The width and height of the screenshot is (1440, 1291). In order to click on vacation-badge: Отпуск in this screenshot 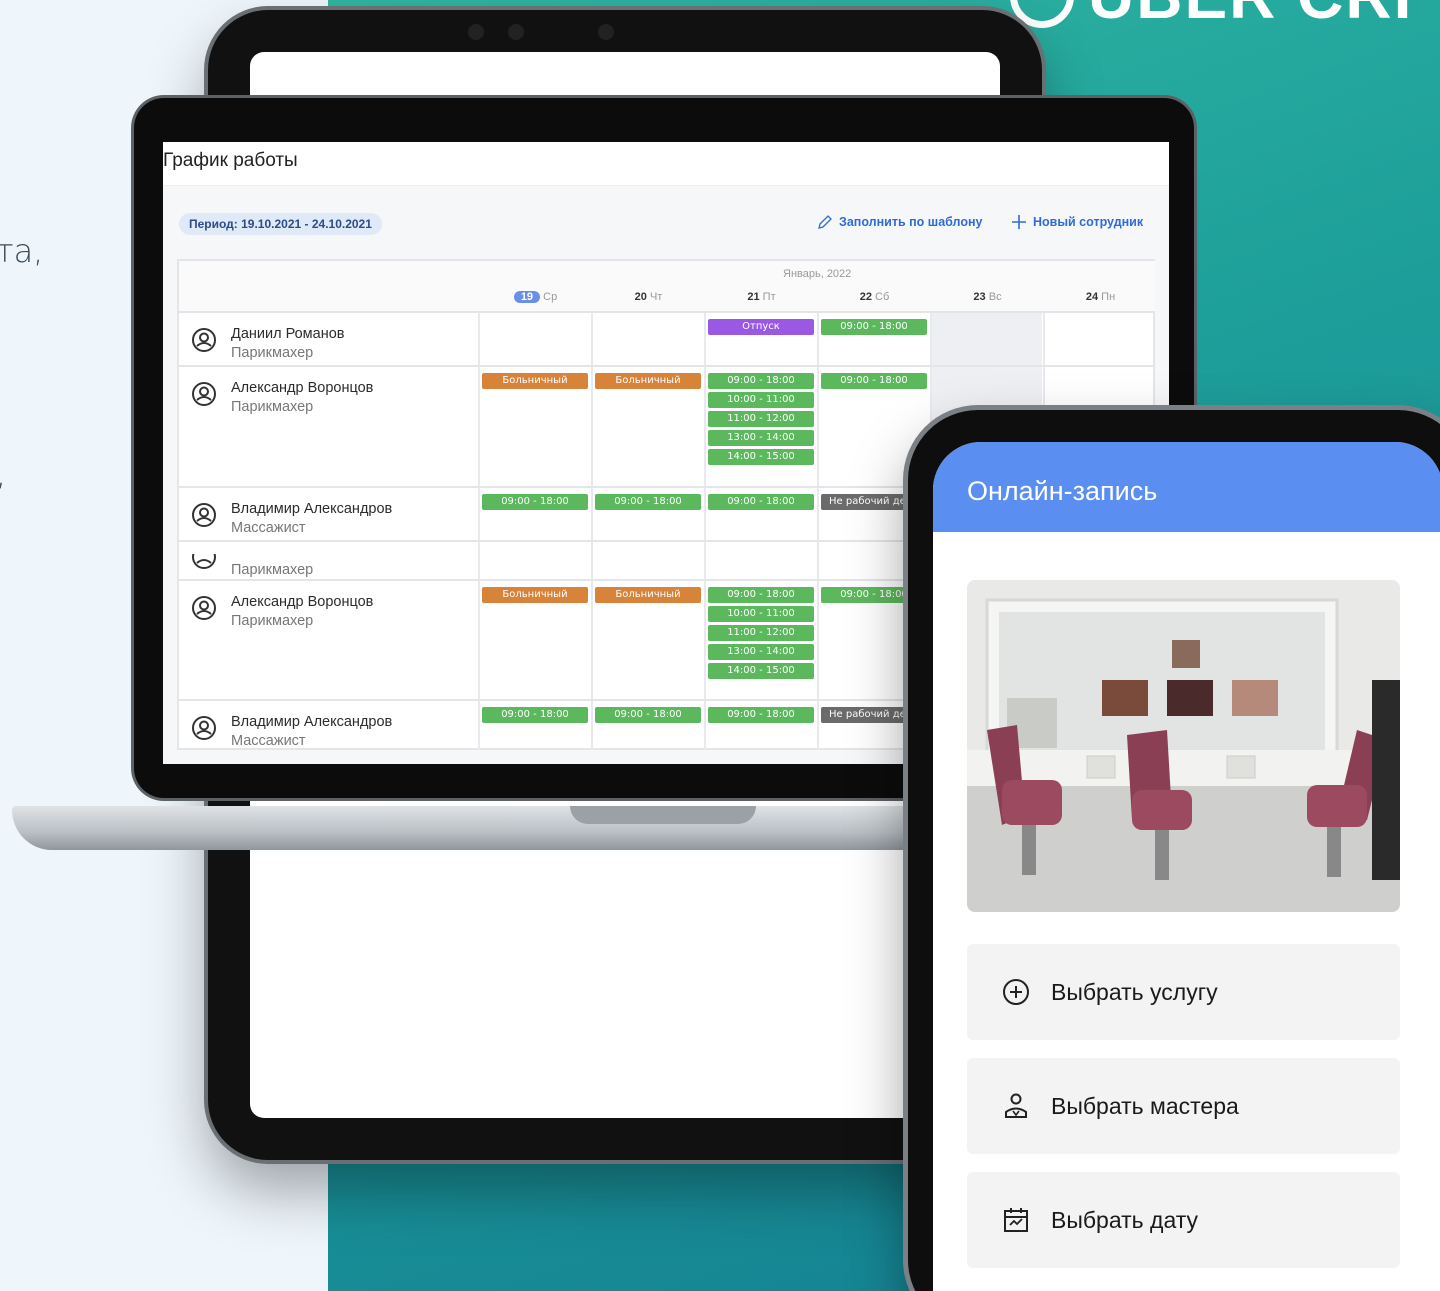, I will do `click(761, 327)`.